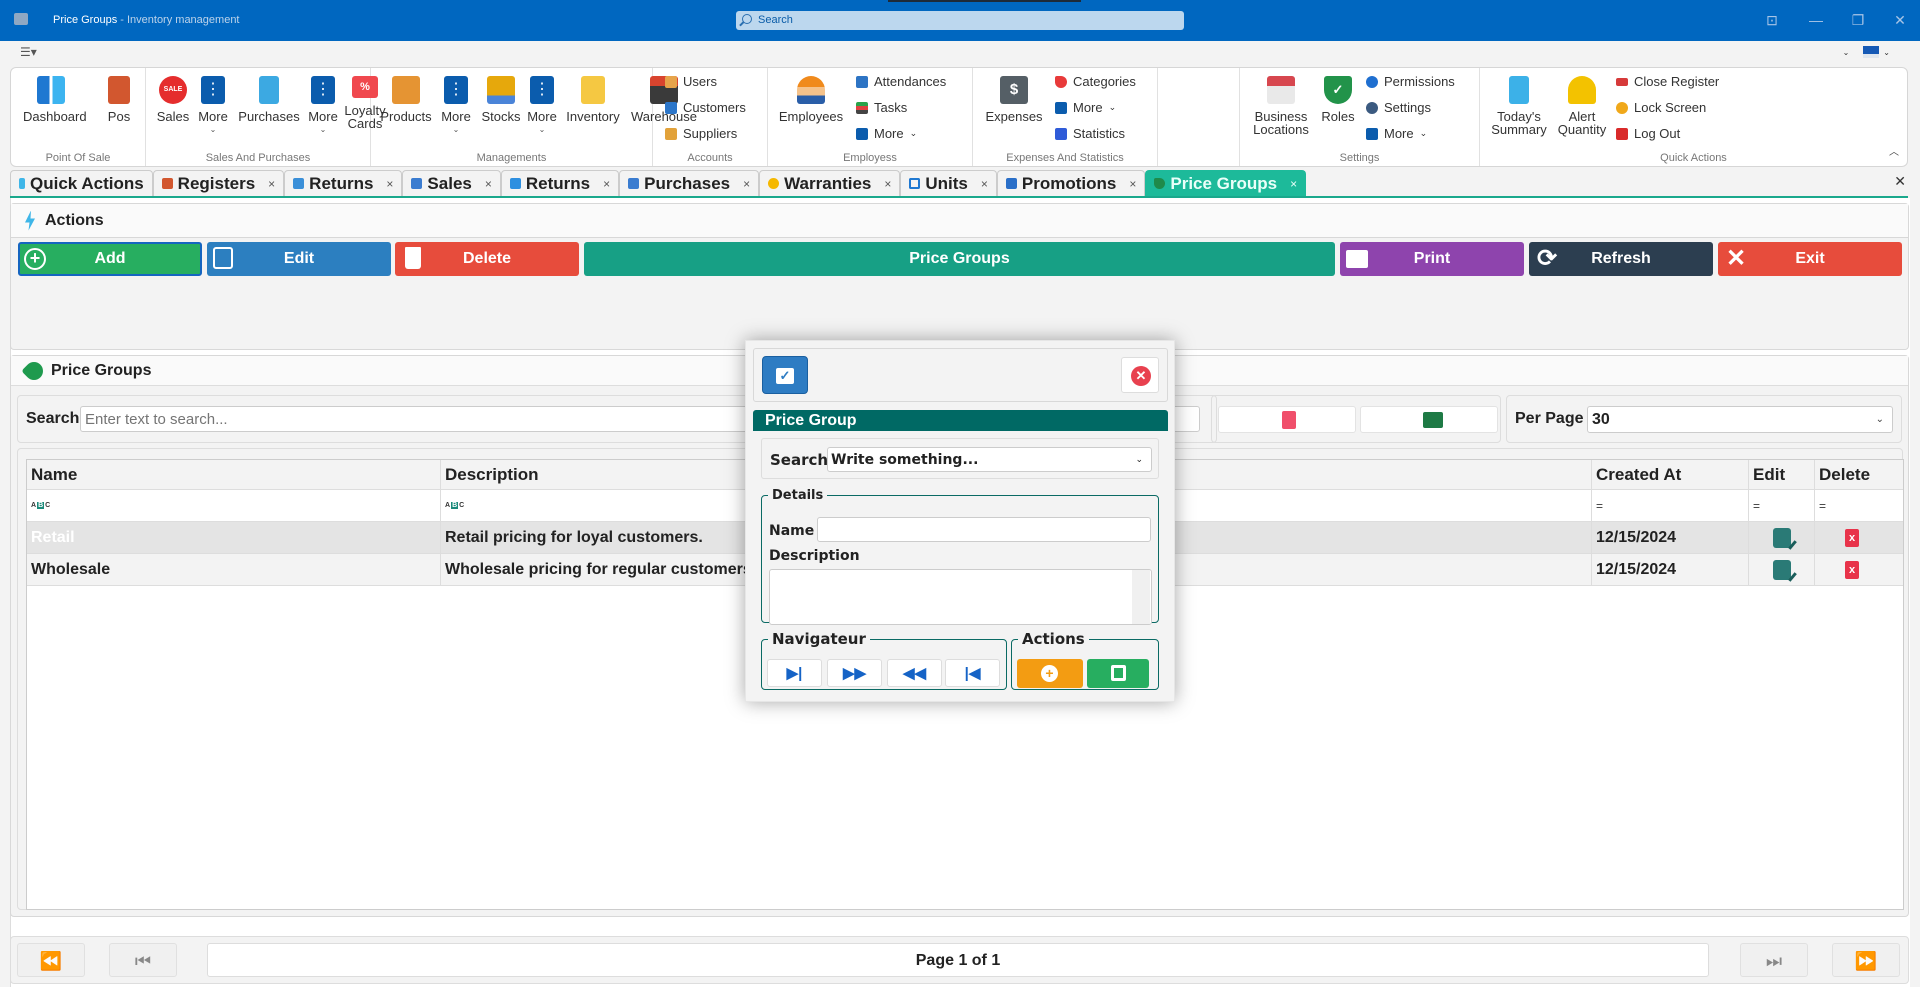  What do you see at coordinates (234, 474) in the screenshot?
I see `column-header-name: Name` at bounding box center [234, 474].